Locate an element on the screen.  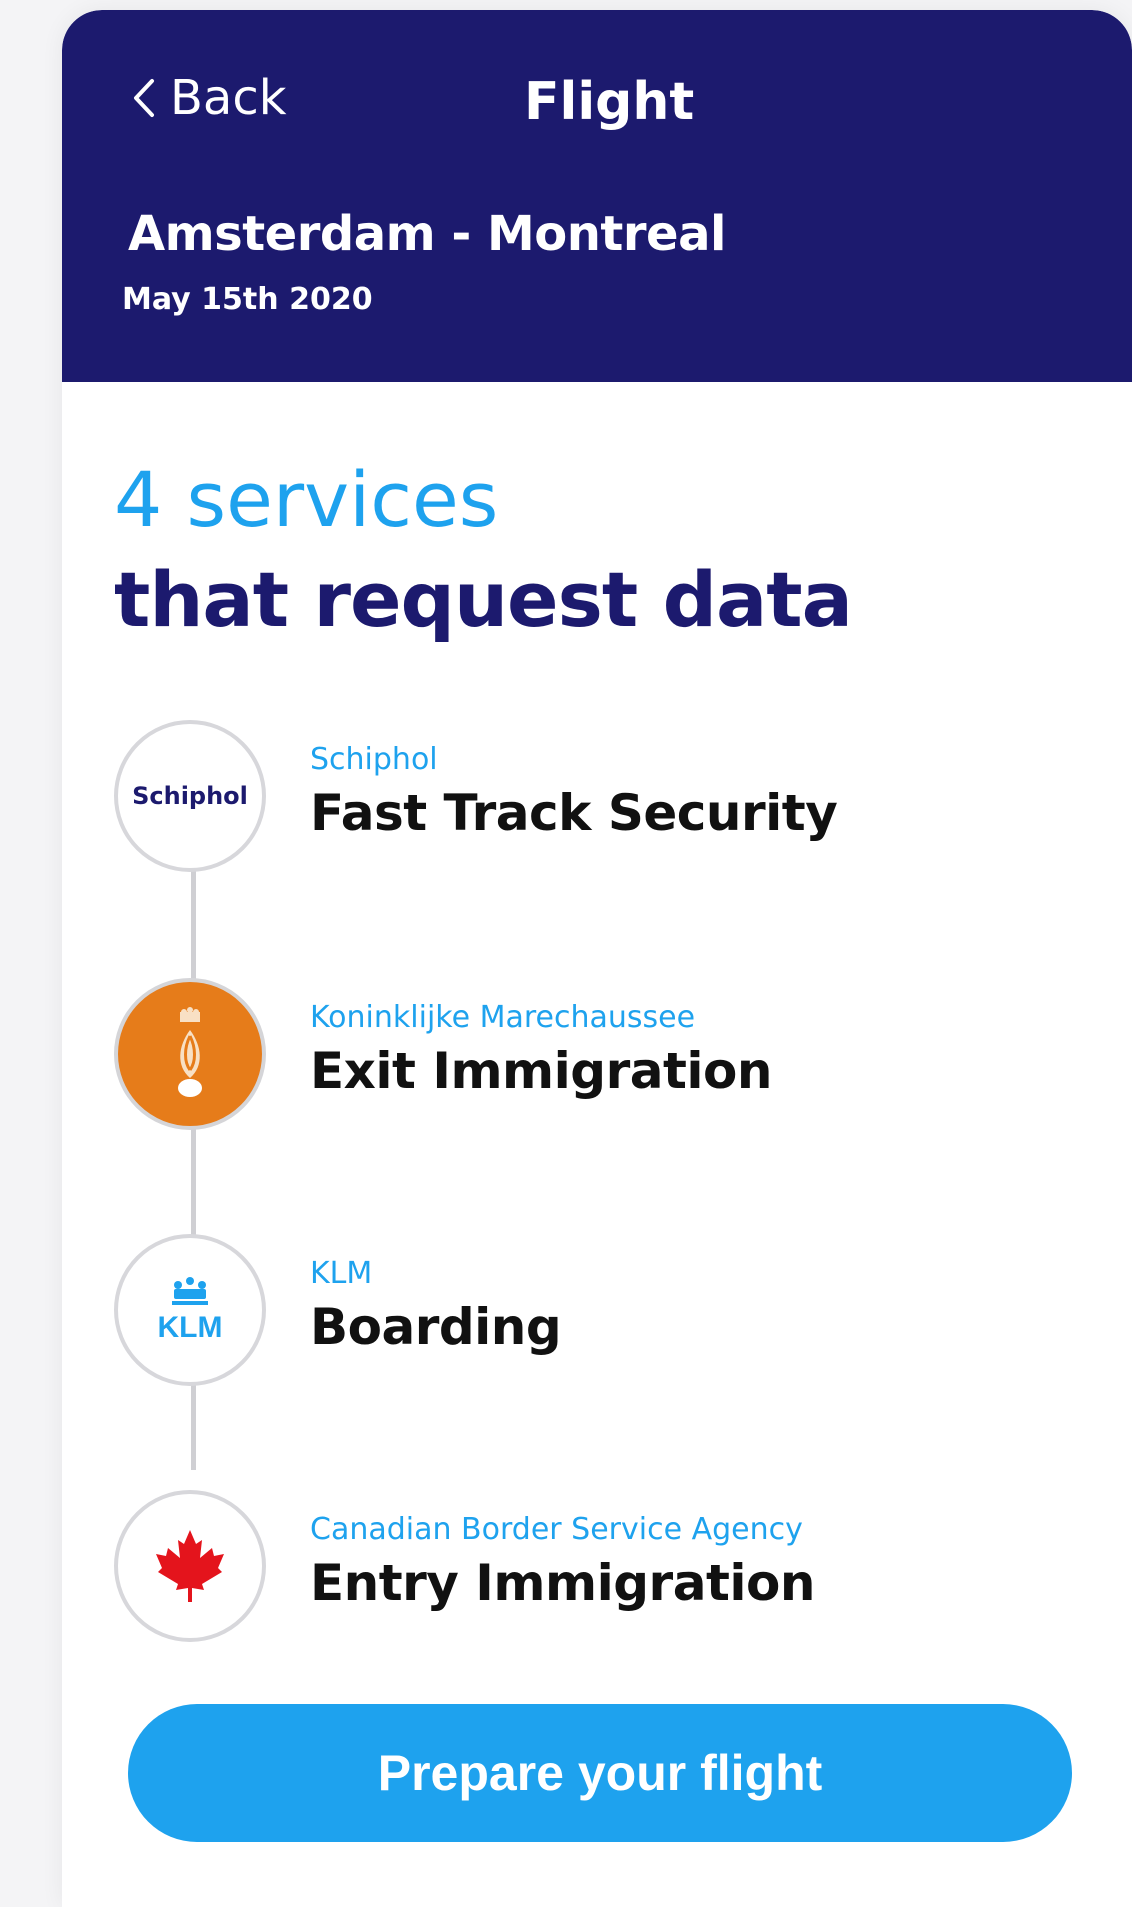
klm-logo-icon: KLM is located at coordinates (190, 1310).